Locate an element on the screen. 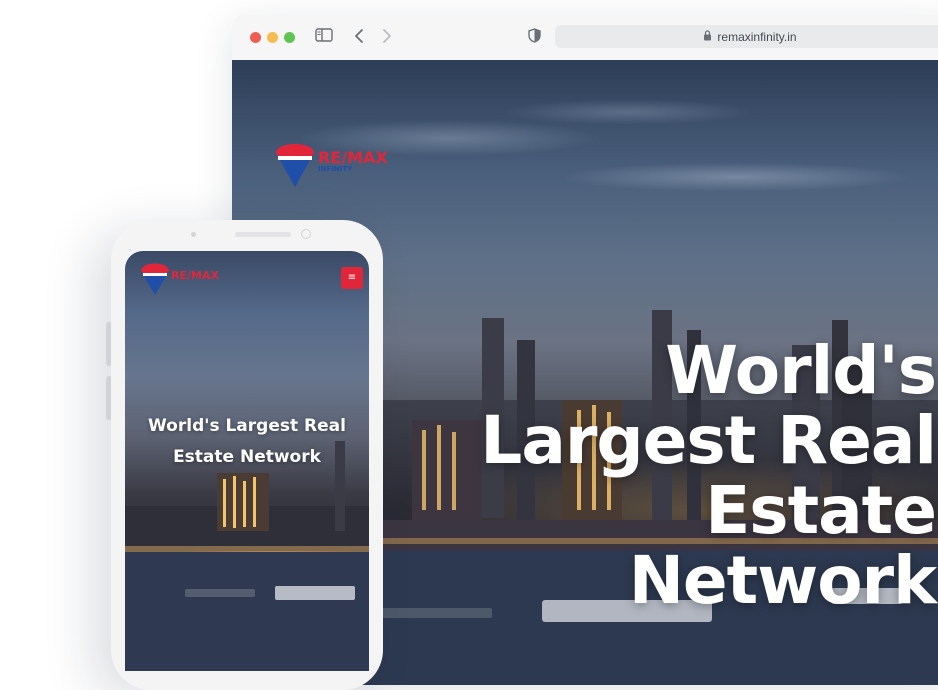  shield-icon is located at coordinates (534, 37).